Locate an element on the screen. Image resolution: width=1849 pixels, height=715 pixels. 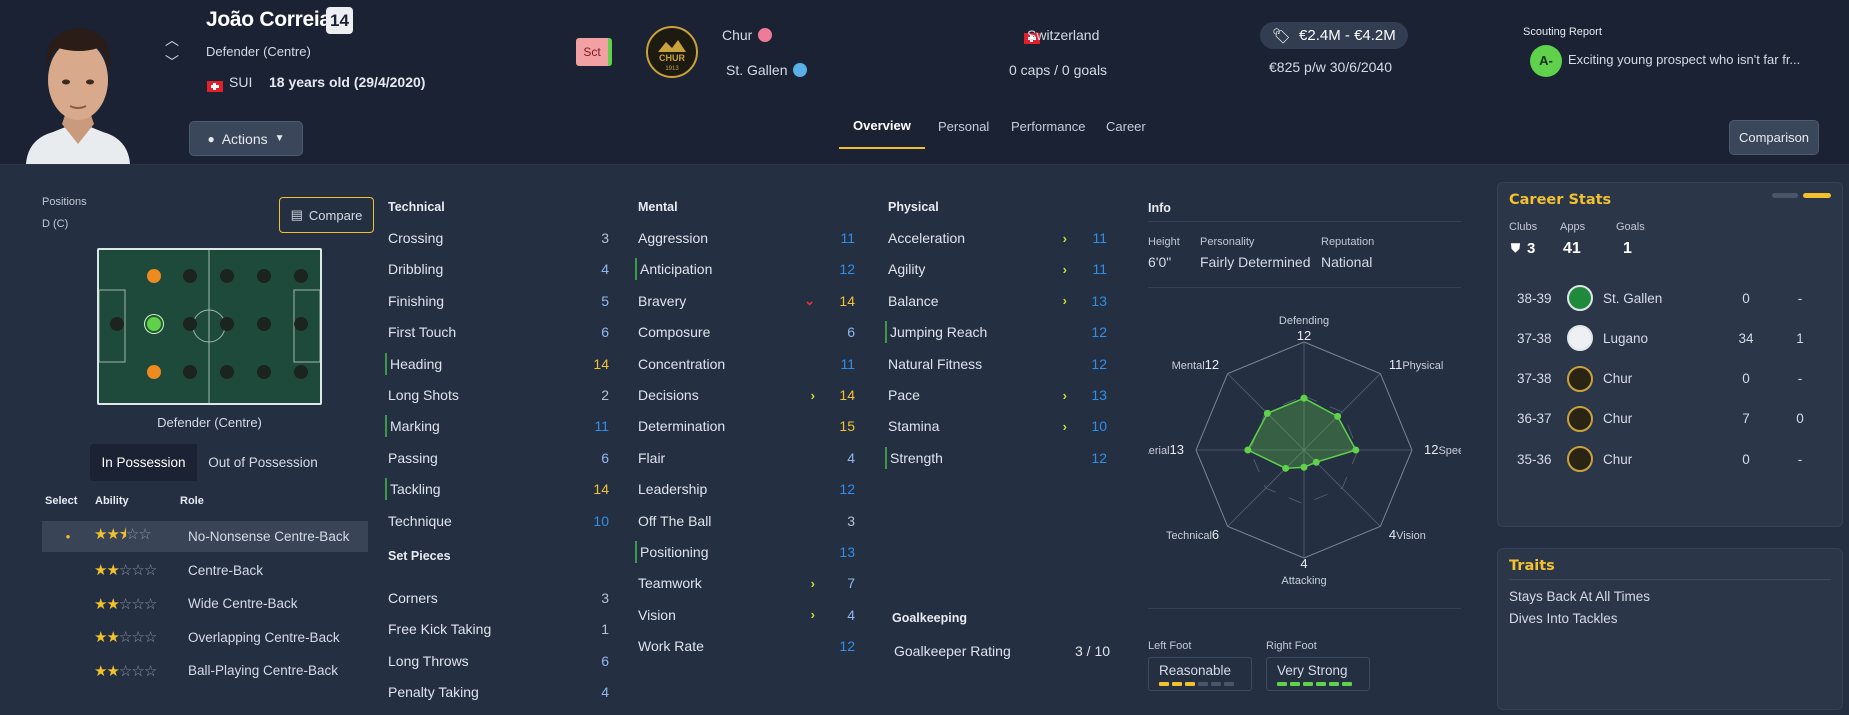
attribute-name: Dribbling is located at coordinates (416, 269).